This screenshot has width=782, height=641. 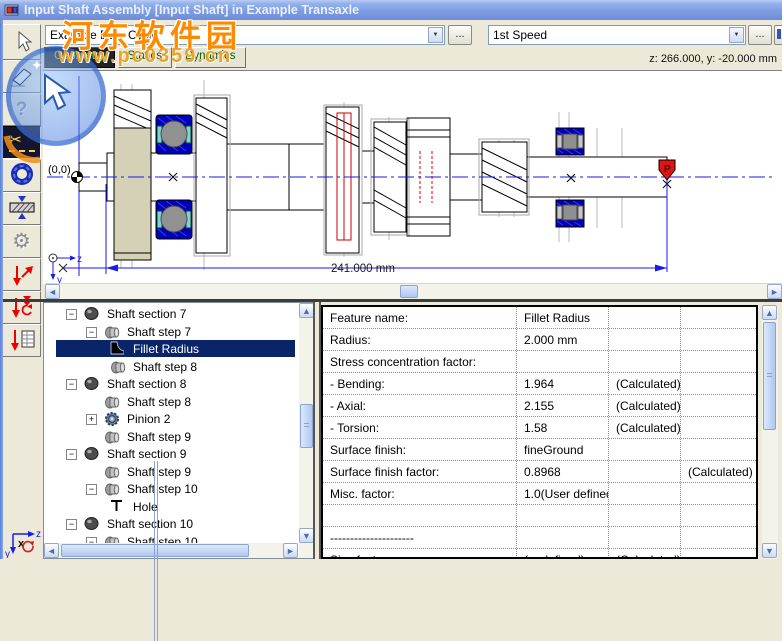 I want to click on tree-item-hole: Hole, so click(x=170, y=507).